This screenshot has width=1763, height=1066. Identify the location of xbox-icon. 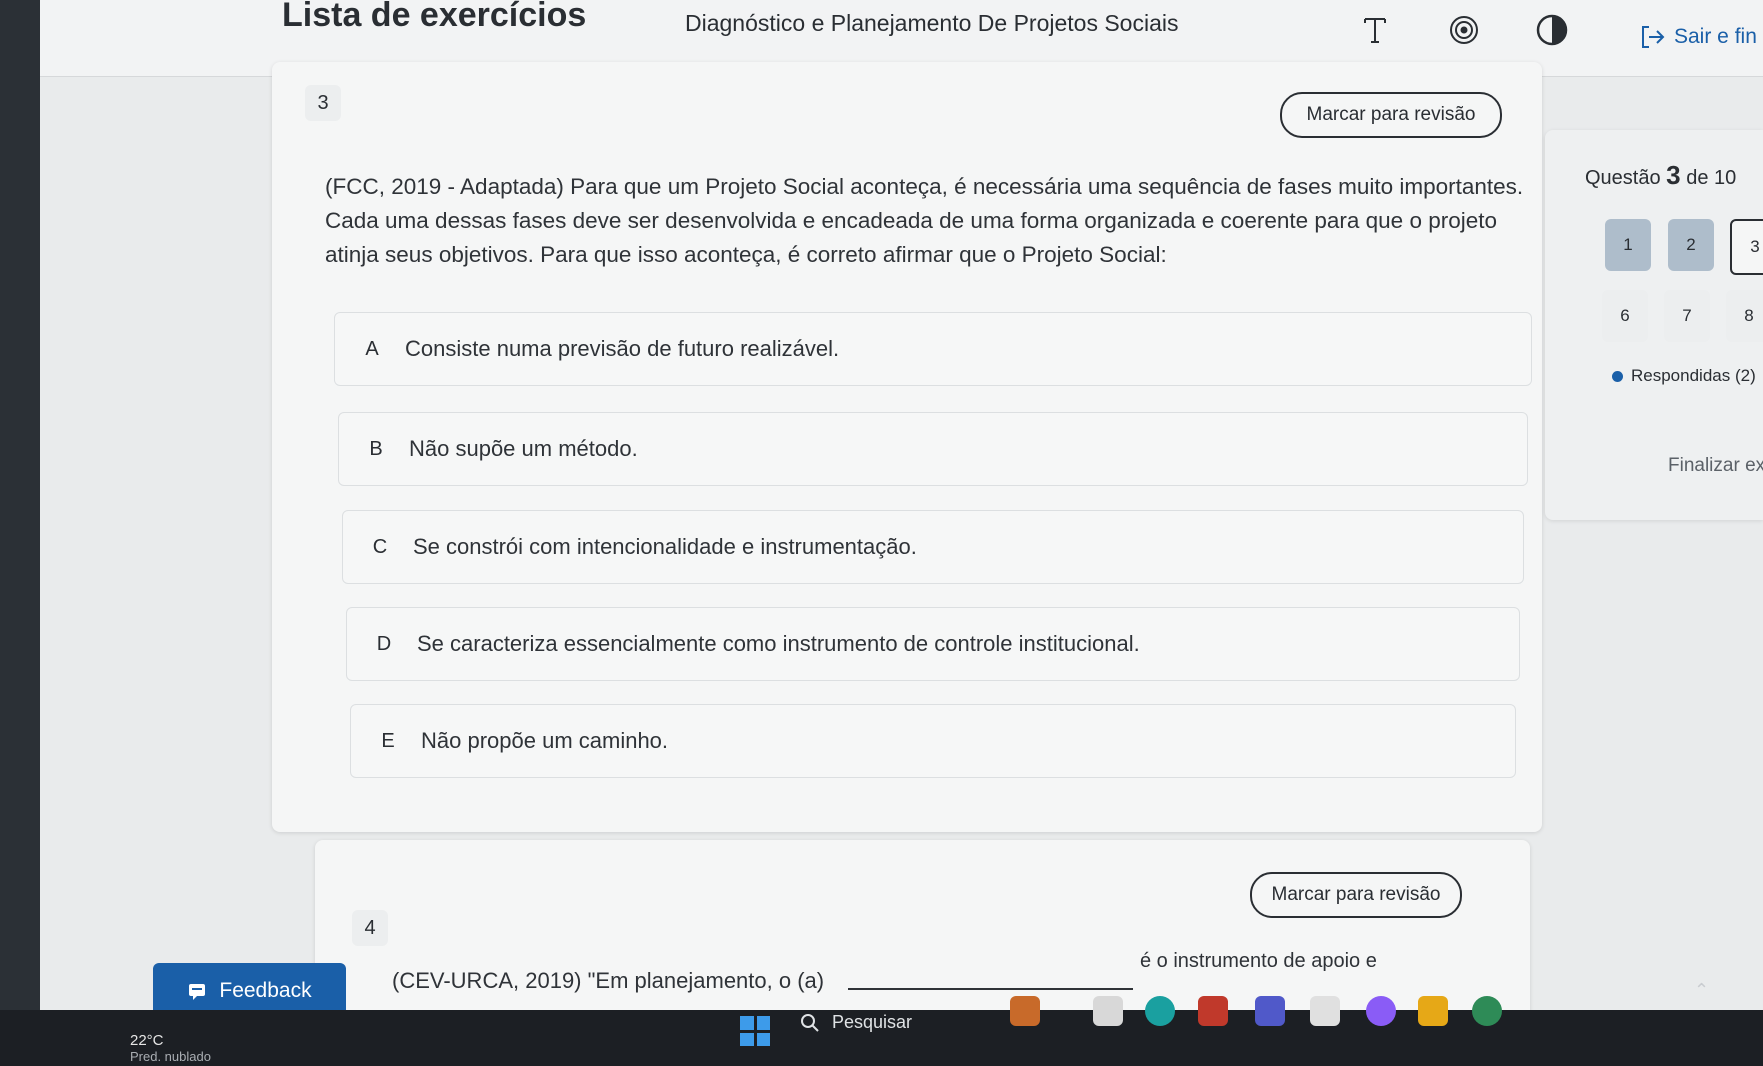
(1487, 1011).